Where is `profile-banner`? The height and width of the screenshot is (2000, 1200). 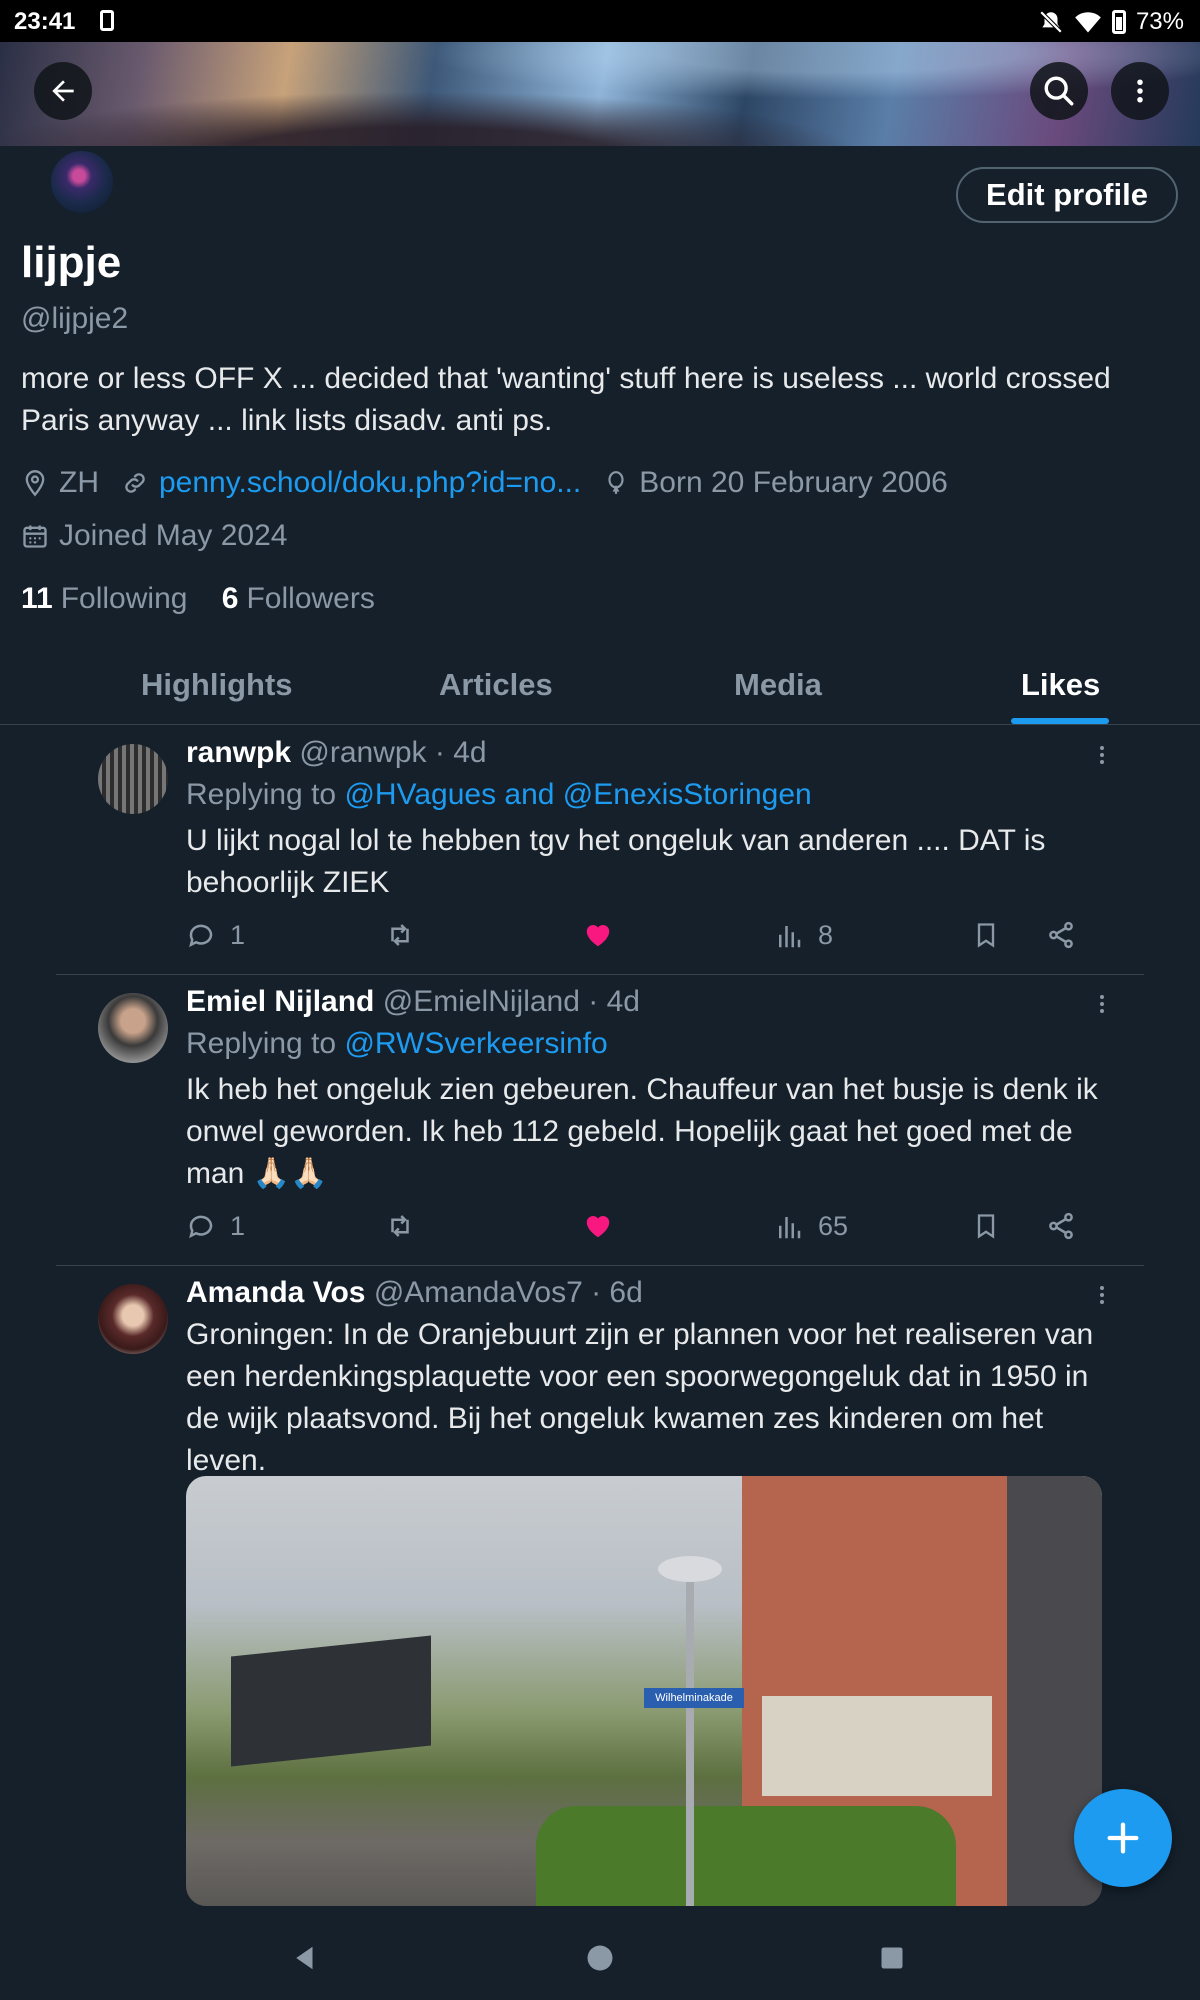
profile-banner is located at coordinates (600, 94).